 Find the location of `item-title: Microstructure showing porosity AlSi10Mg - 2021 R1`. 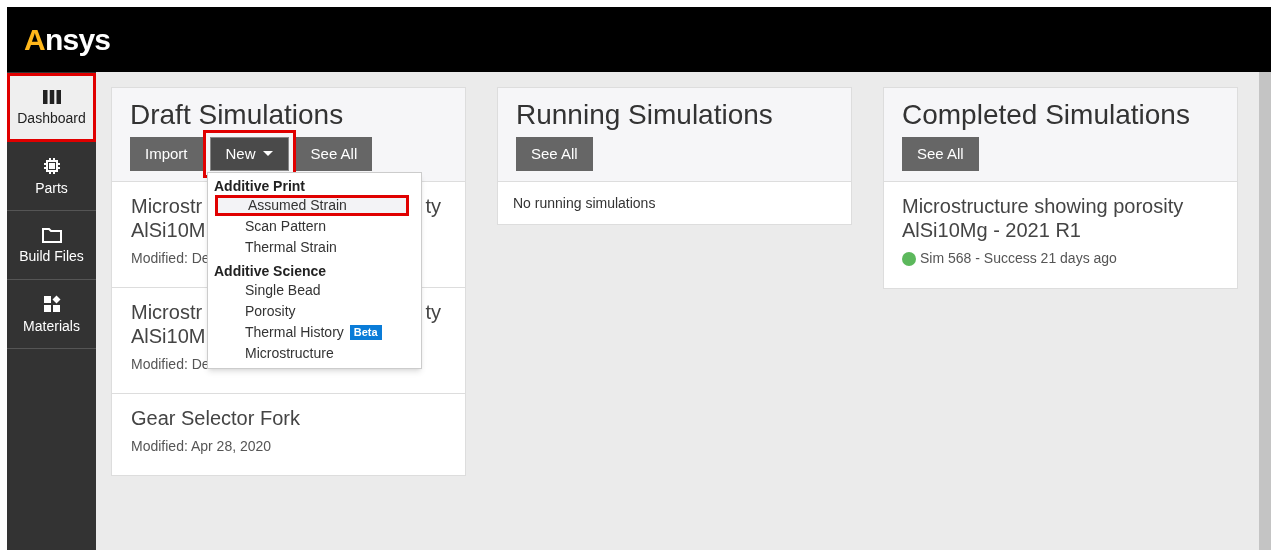

item-title: Microstructure showing porosity AlSi10Mg - 2021 R1 is located at coordinates (1043, 218).